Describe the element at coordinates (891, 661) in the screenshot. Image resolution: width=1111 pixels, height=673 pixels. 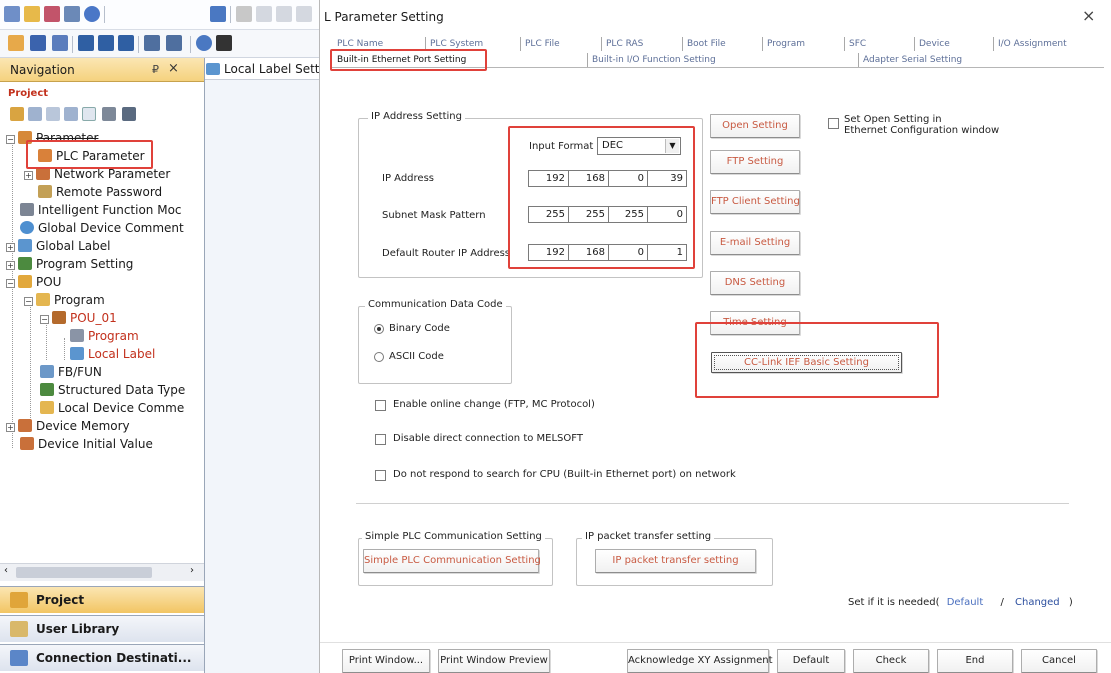
I see `check-button: Check` at that location.